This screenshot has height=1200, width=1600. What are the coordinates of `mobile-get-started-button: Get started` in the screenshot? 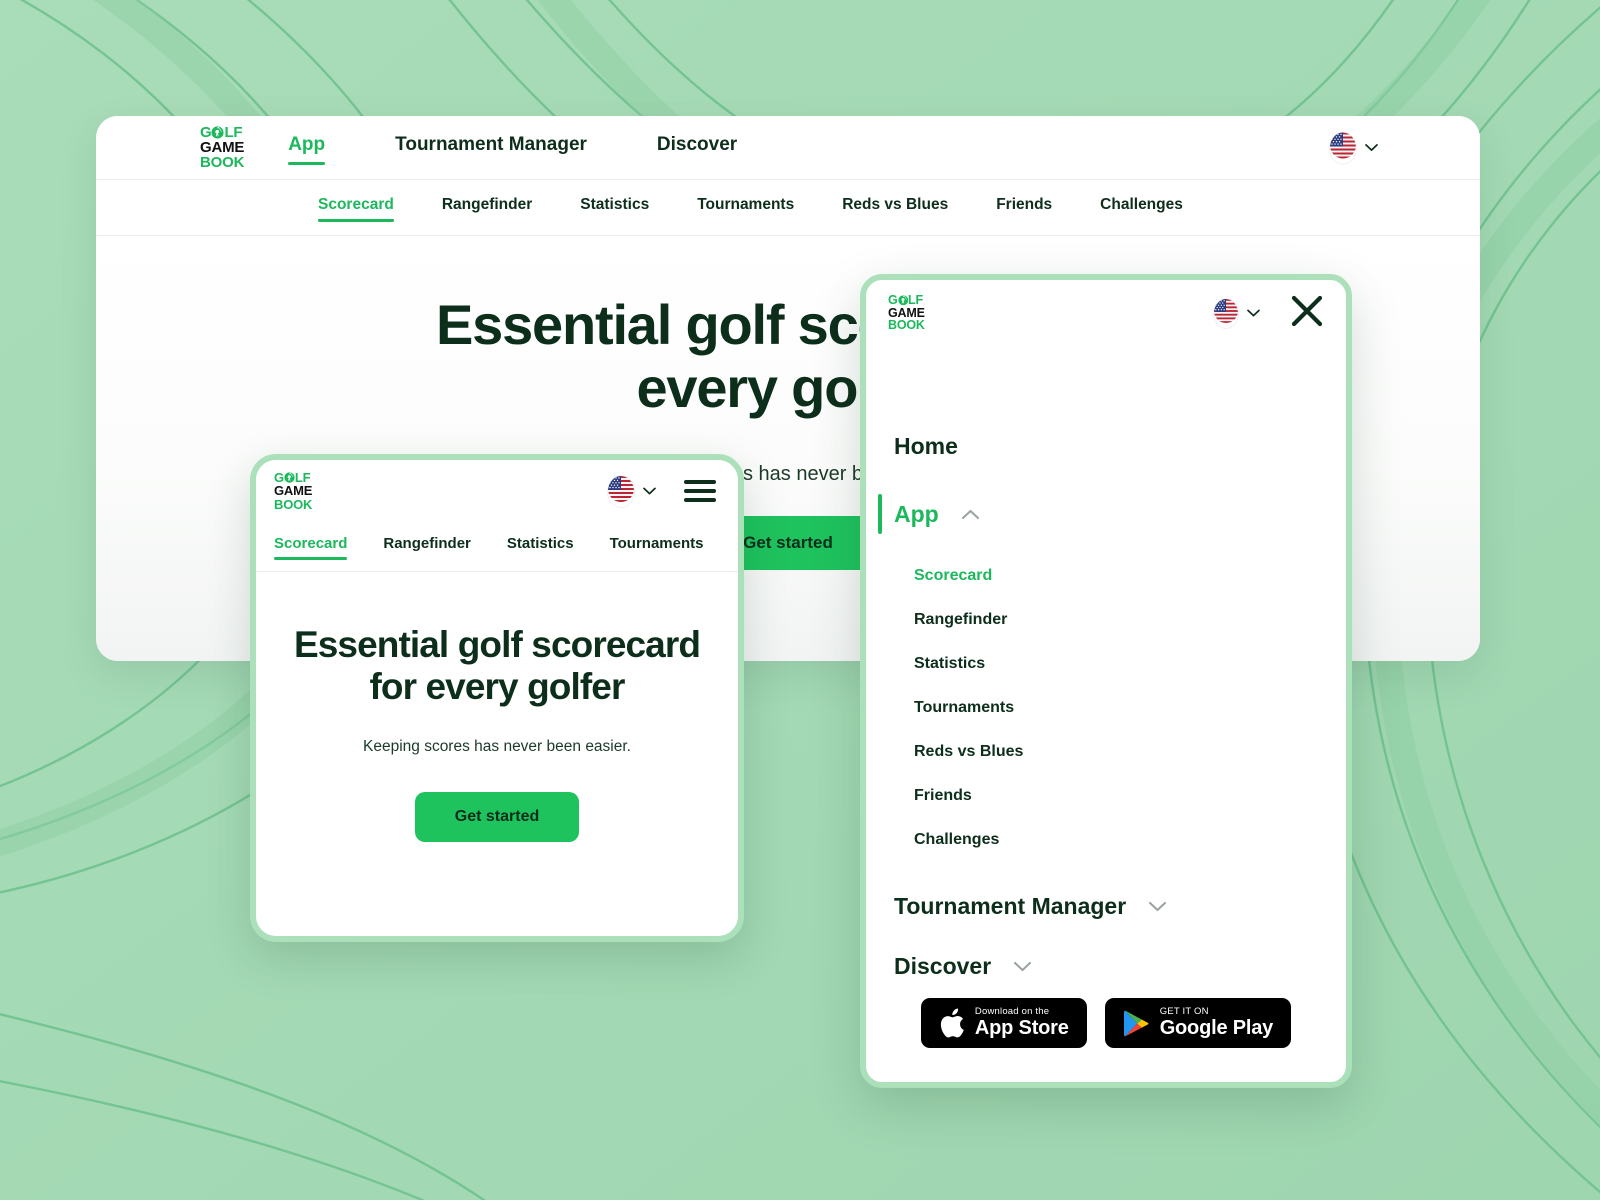 It's located at (497, 817).